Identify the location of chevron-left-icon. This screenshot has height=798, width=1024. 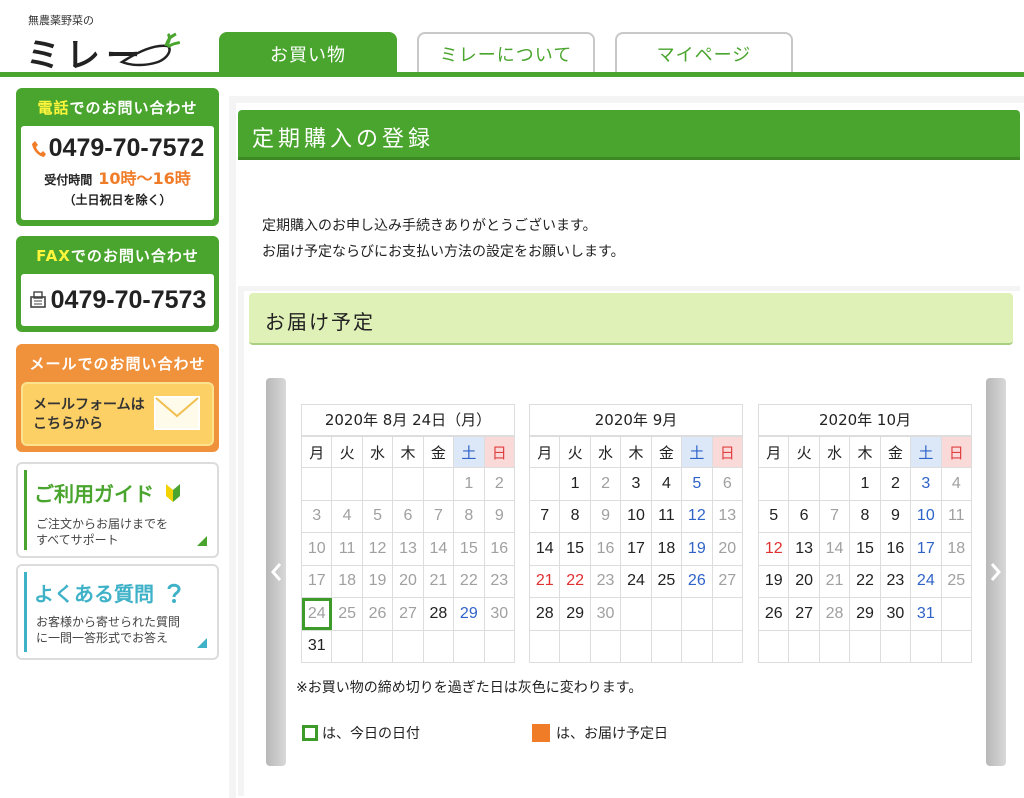
(276, 572).